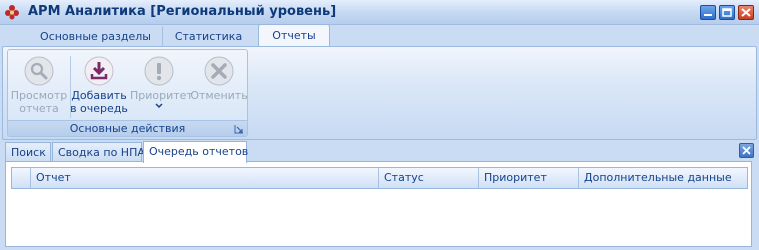  What do you see at coordinates (662, 178) in the screenshot?
I see `column-header-additional-data: Дополнительные данные` at bounding box center [662, 178].